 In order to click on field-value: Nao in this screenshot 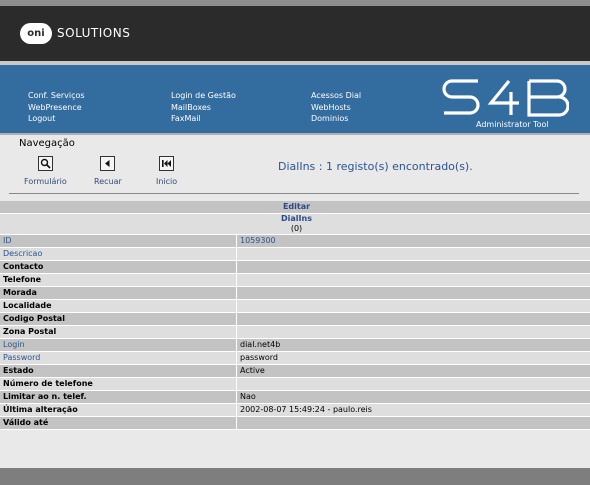, I will do `click(413, 397)`.